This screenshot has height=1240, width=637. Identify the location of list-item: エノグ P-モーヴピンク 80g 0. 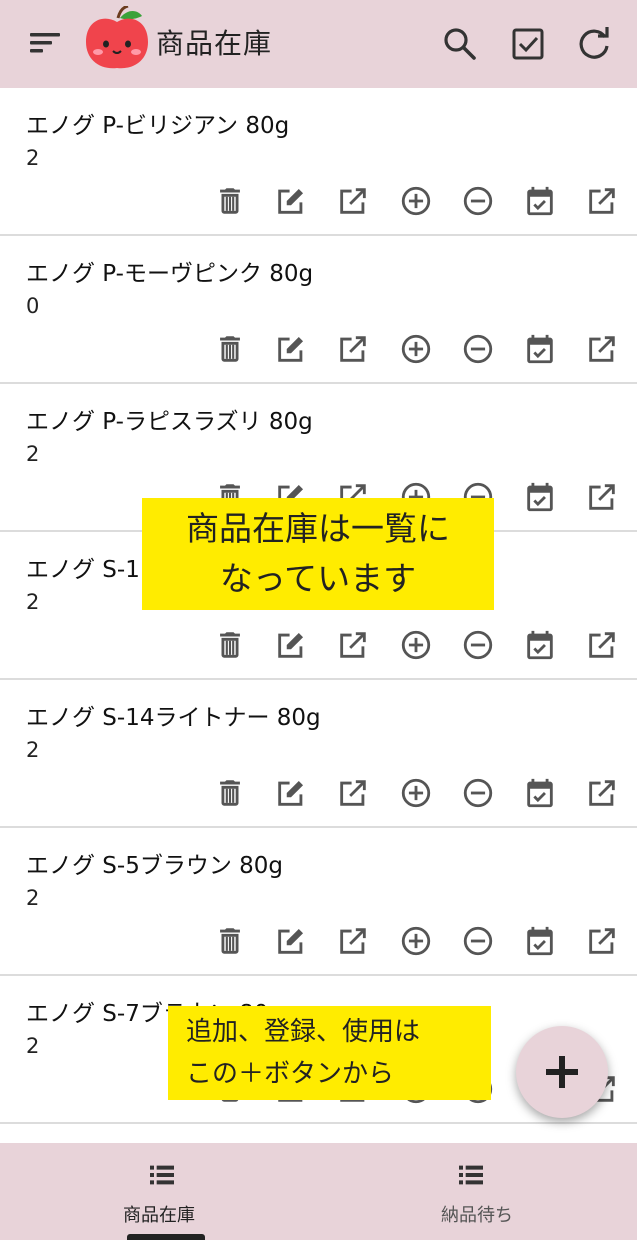
(318, 310).